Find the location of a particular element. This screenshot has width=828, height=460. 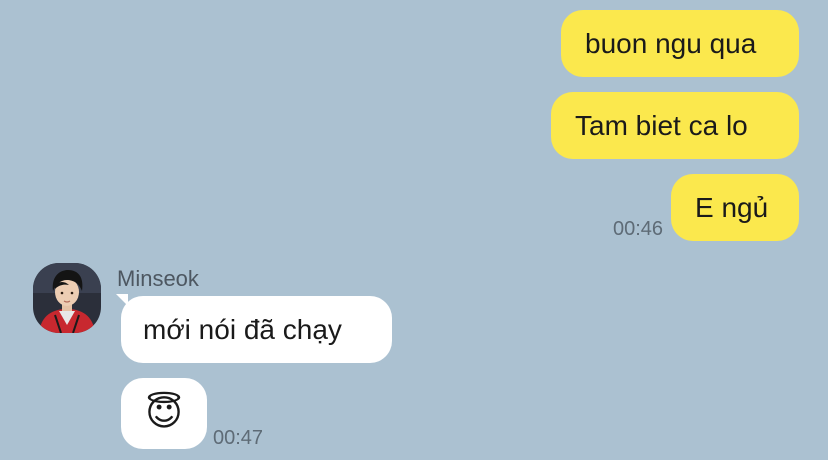

avatar is located at coordinates (67, 298).